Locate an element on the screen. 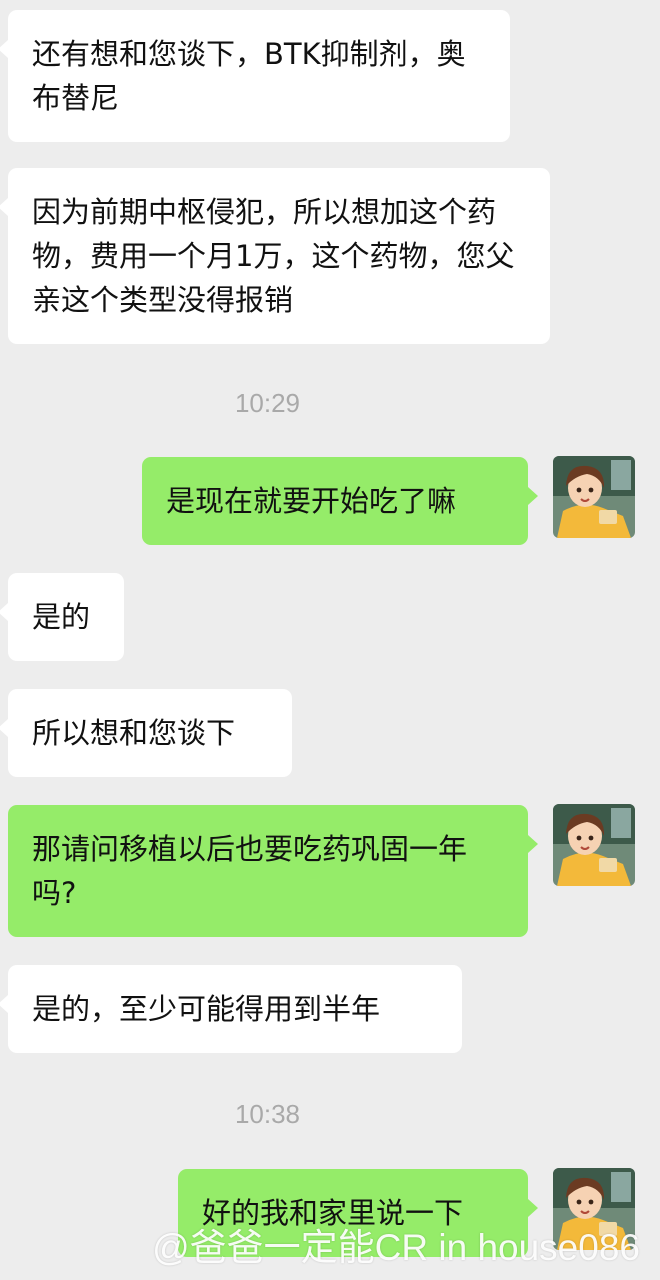 The width and height of the screenshot is (660, 1280). message-text: 还有想和您谈下，BTK抑制剂，奥布替尼 is located at coordinates (249, 76).